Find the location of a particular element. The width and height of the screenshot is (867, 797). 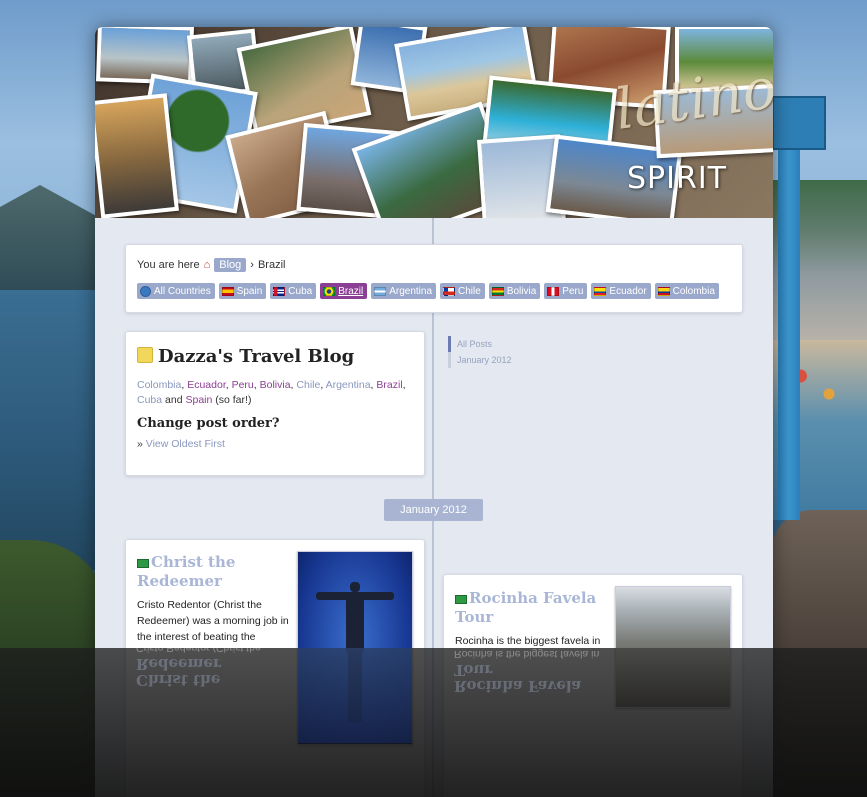

nav-january-2012: January 2012 is located at coordinates (508, 360).